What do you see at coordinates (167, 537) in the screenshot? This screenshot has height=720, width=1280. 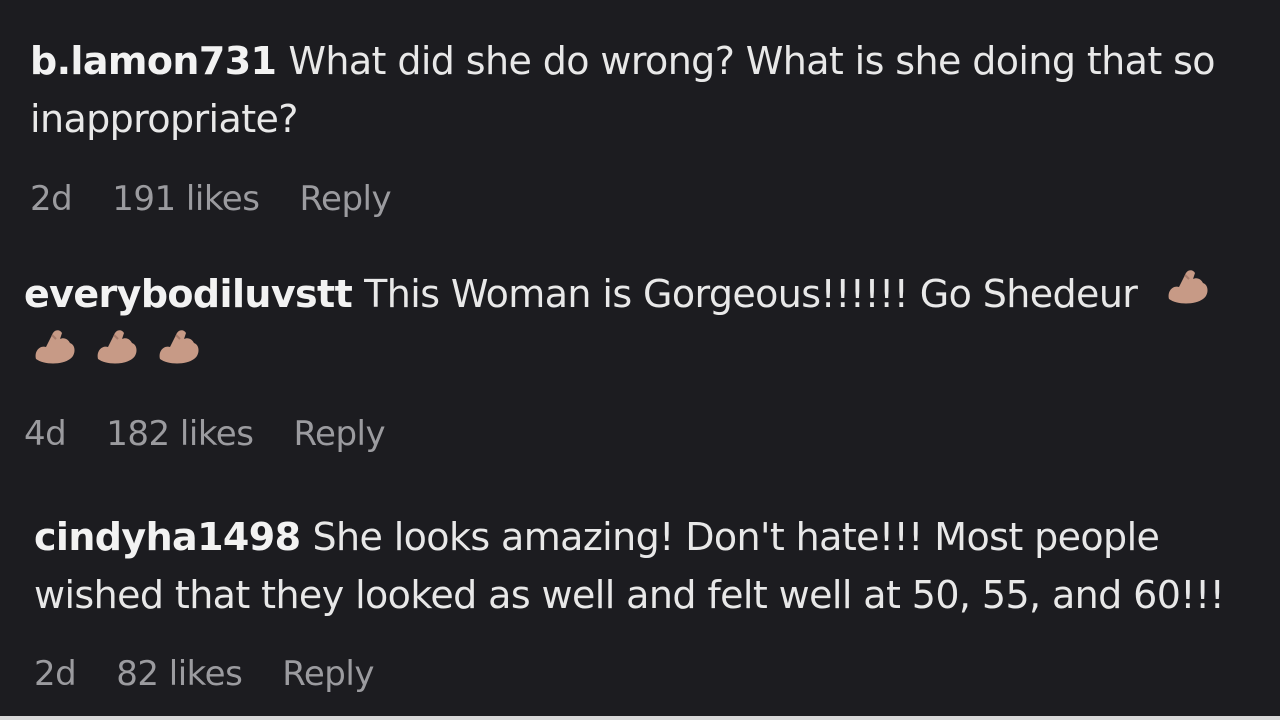 I see `comment-username: cindyha1498` at bounding box center [167, 537].